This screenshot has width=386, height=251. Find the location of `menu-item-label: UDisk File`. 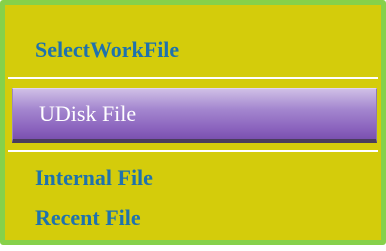

menu-item-label: UDisk File is located at coordinates (88, 113).